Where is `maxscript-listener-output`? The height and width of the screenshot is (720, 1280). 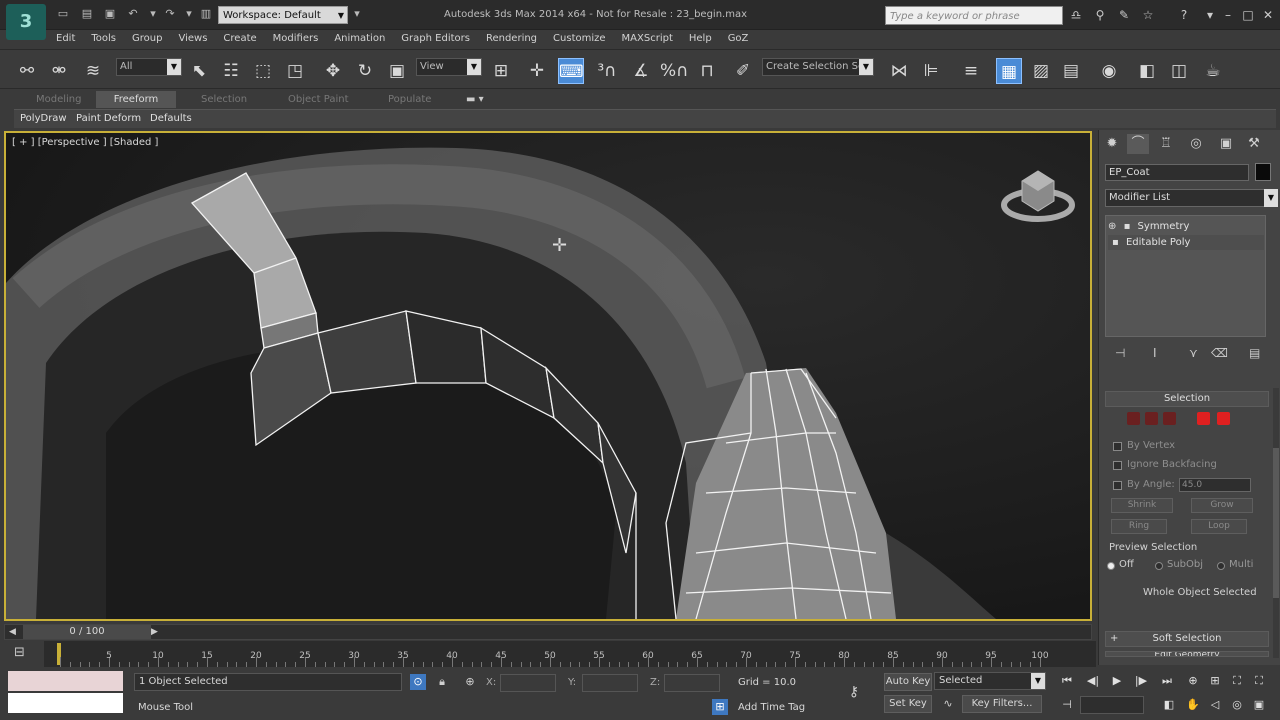
maxscript-listener-output is located at coordinates (65, 703).